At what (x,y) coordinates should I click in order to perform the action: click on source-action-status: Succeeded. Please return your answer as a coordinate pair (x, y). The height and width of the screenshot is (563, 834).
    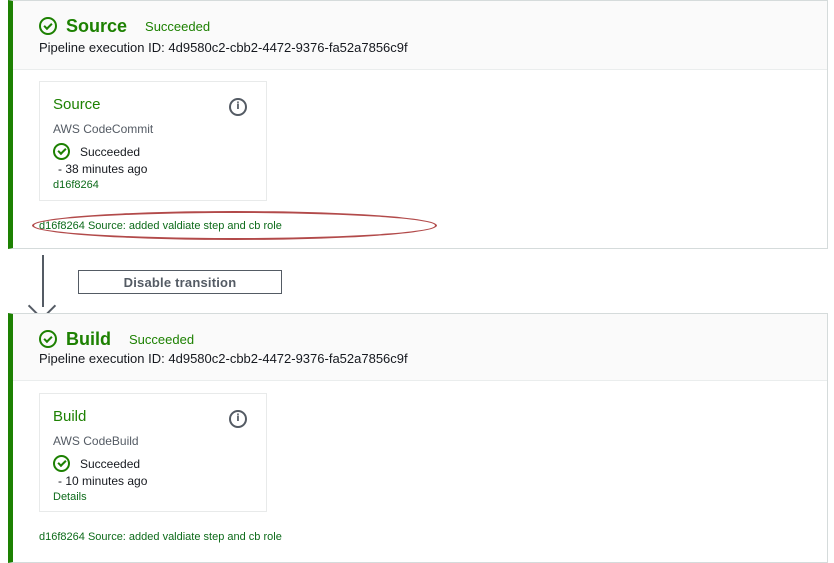
    Looking at the image, I should click on (110, 151).